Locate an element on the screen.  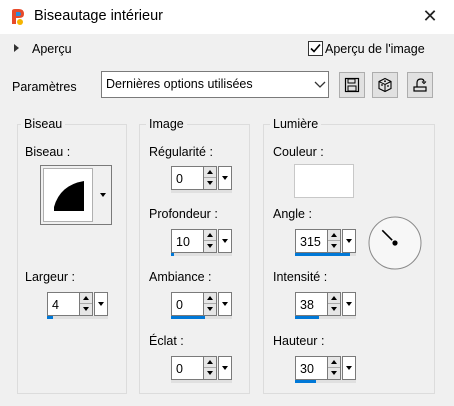
angle-dial is located at coordinates (395, 244).